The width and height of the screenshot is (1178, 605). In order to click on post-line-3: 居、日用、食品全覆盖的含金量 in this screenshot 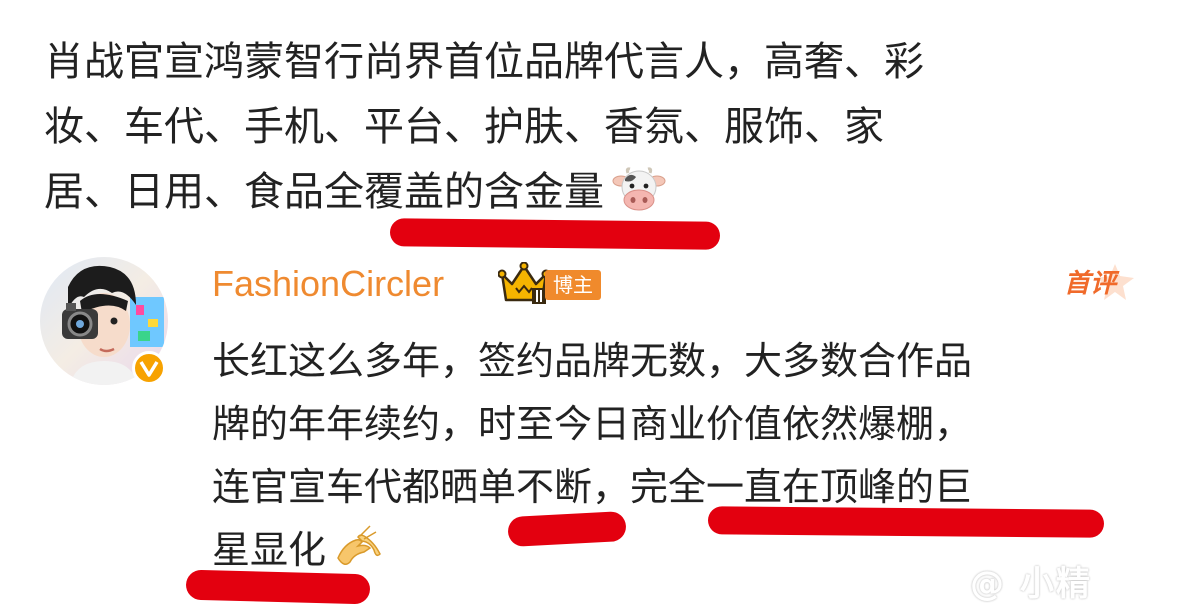, I will do `click(594, 192)`.